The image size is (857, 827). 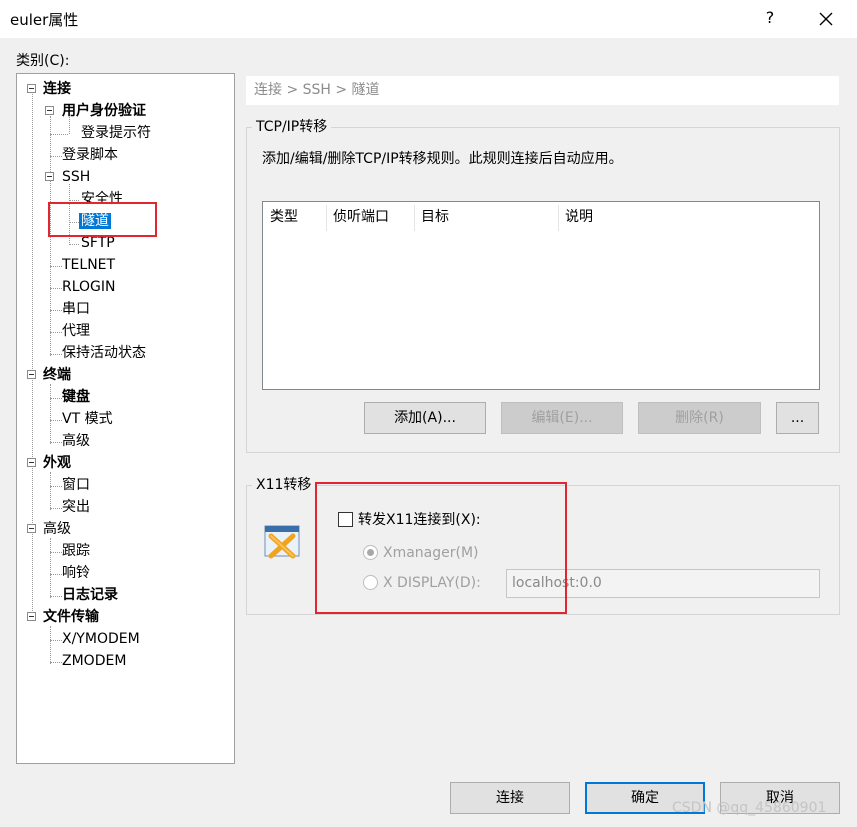 I want to click on forwarding-rules-list: 类型 侦听端口 目标 说明, so click(x=541, y=295).